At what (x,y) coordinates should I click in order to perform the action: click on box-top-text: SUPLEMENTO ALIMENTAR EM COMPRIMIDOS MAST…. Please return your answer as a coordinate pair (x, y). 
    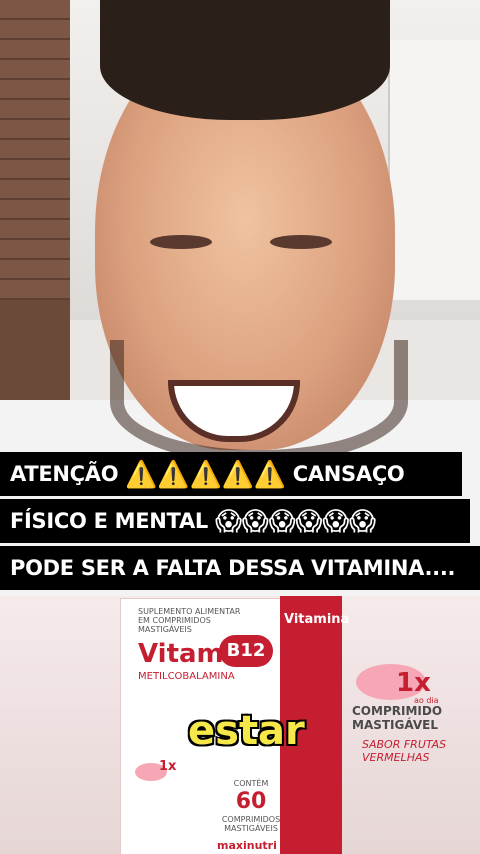
    Looking at the image, I should click on (189, 620).